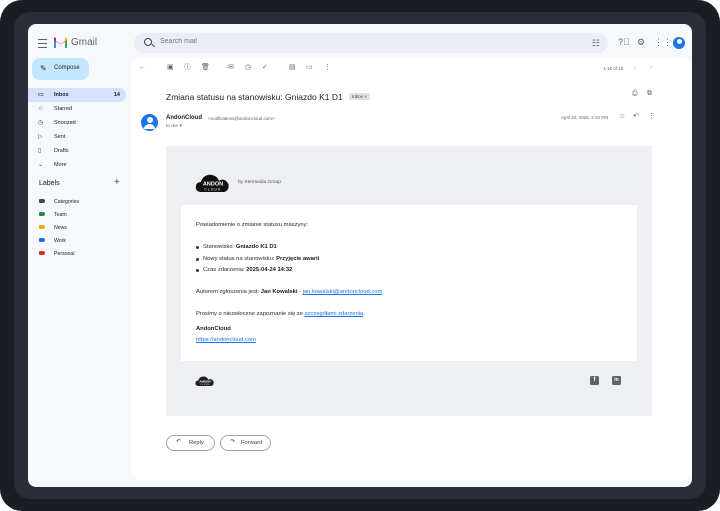  What do you see at coordinates (116, 95) in the screenshot?
I see `unread-count: 14` at bounding box center [116, 95].